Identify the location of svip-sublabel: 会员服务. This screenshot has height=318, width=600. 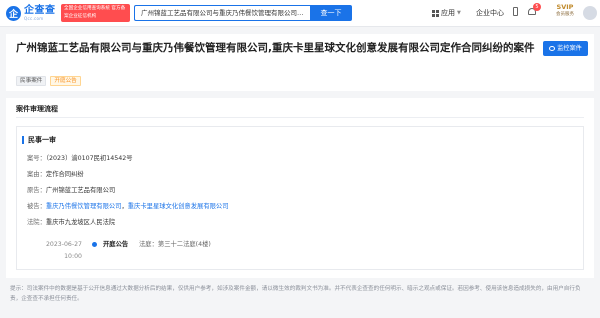
(565, 14).